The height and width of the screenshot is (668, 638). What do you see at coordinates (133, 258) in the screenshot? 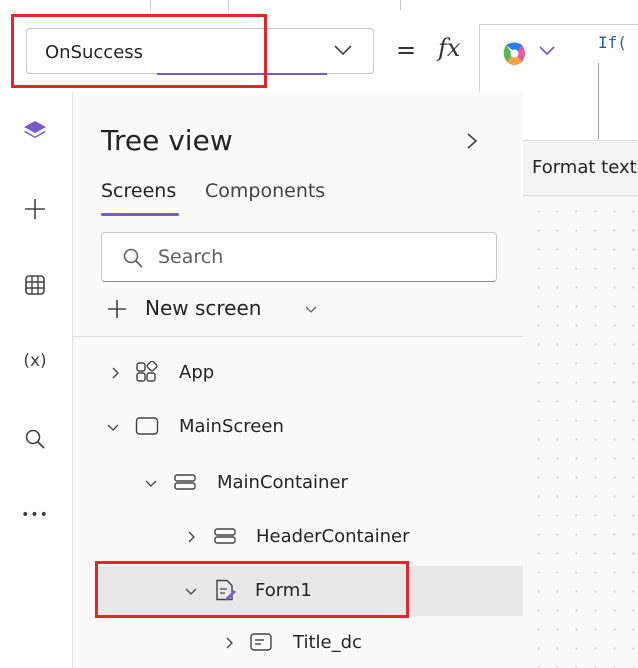
I see `search-icon` at bounding box center [133, 258].